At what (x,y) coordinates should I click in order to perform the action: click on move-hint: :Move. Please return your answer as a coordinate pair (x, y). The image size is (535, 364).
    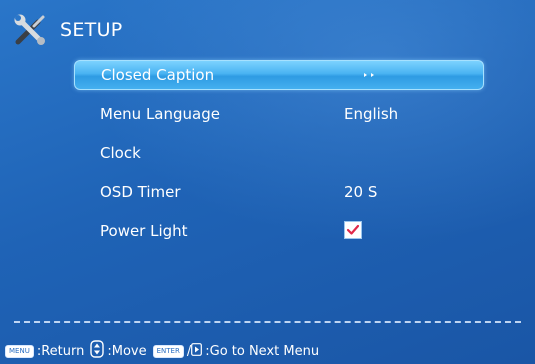
    Looking at the image, I should click on (127, 351).